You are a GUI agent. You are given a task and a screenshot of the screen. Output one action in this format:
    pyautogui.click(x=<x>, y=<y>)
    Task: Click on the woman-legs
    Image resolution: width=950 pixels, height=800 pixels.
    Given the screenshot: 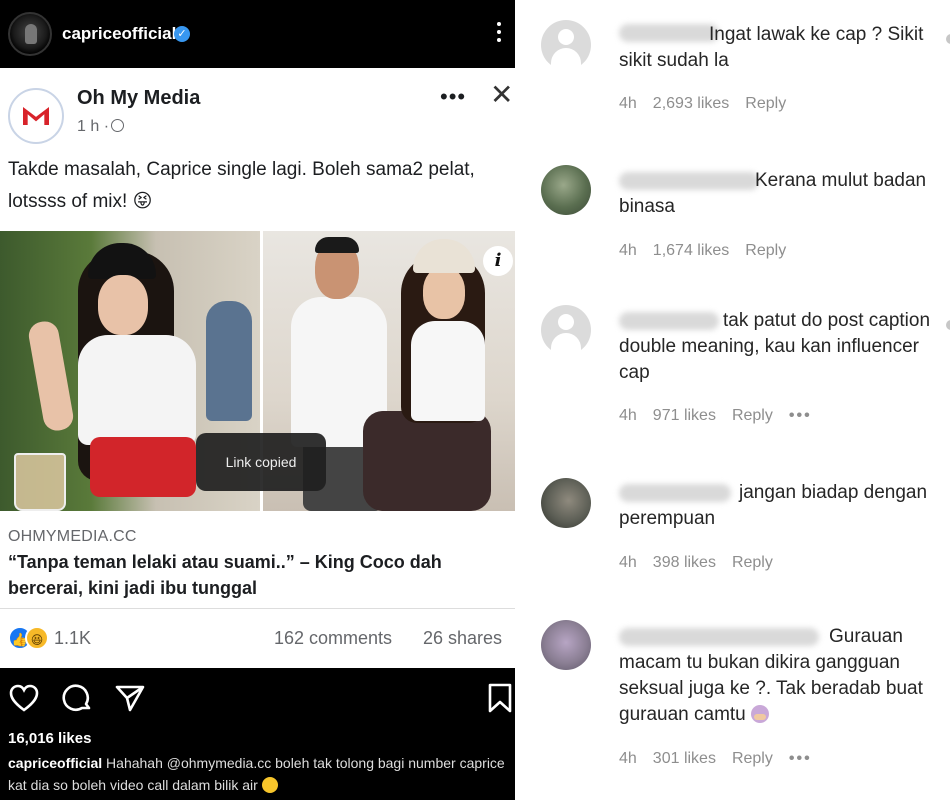 What is the action you would take?
    pyautogui.click(x=427, y=461)
    